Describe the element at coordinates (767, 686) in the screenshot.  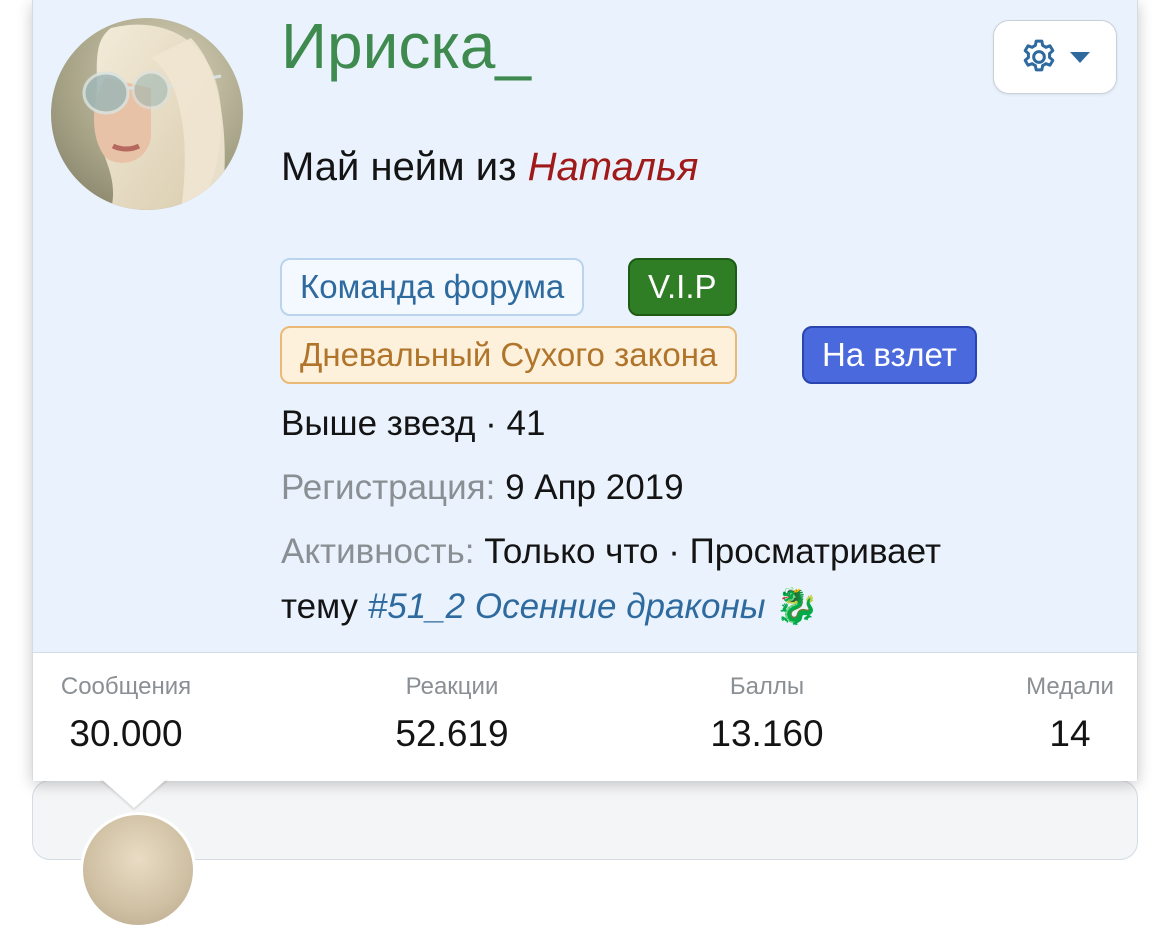
I see `stat-label: Баллы` at that location.